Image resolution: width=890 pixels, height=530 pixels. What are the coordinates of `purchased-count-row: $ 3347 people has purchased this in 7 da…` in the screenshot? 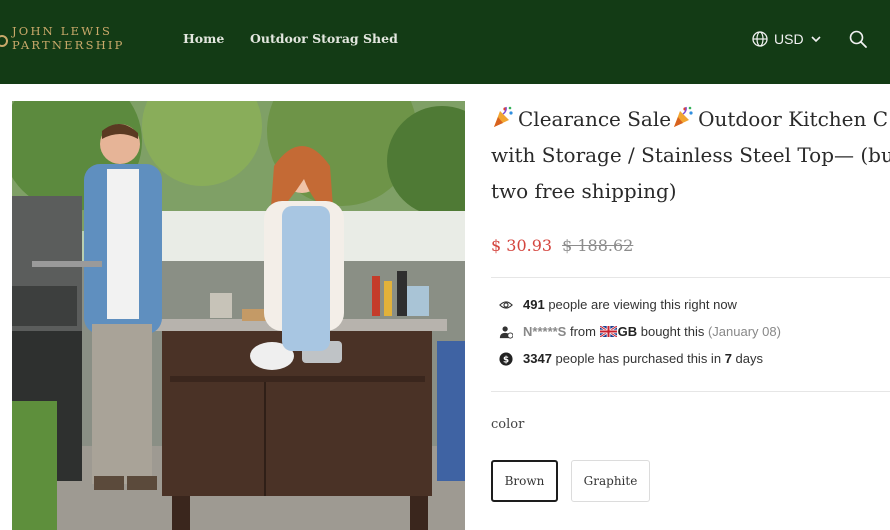 It's located at (631, 358).